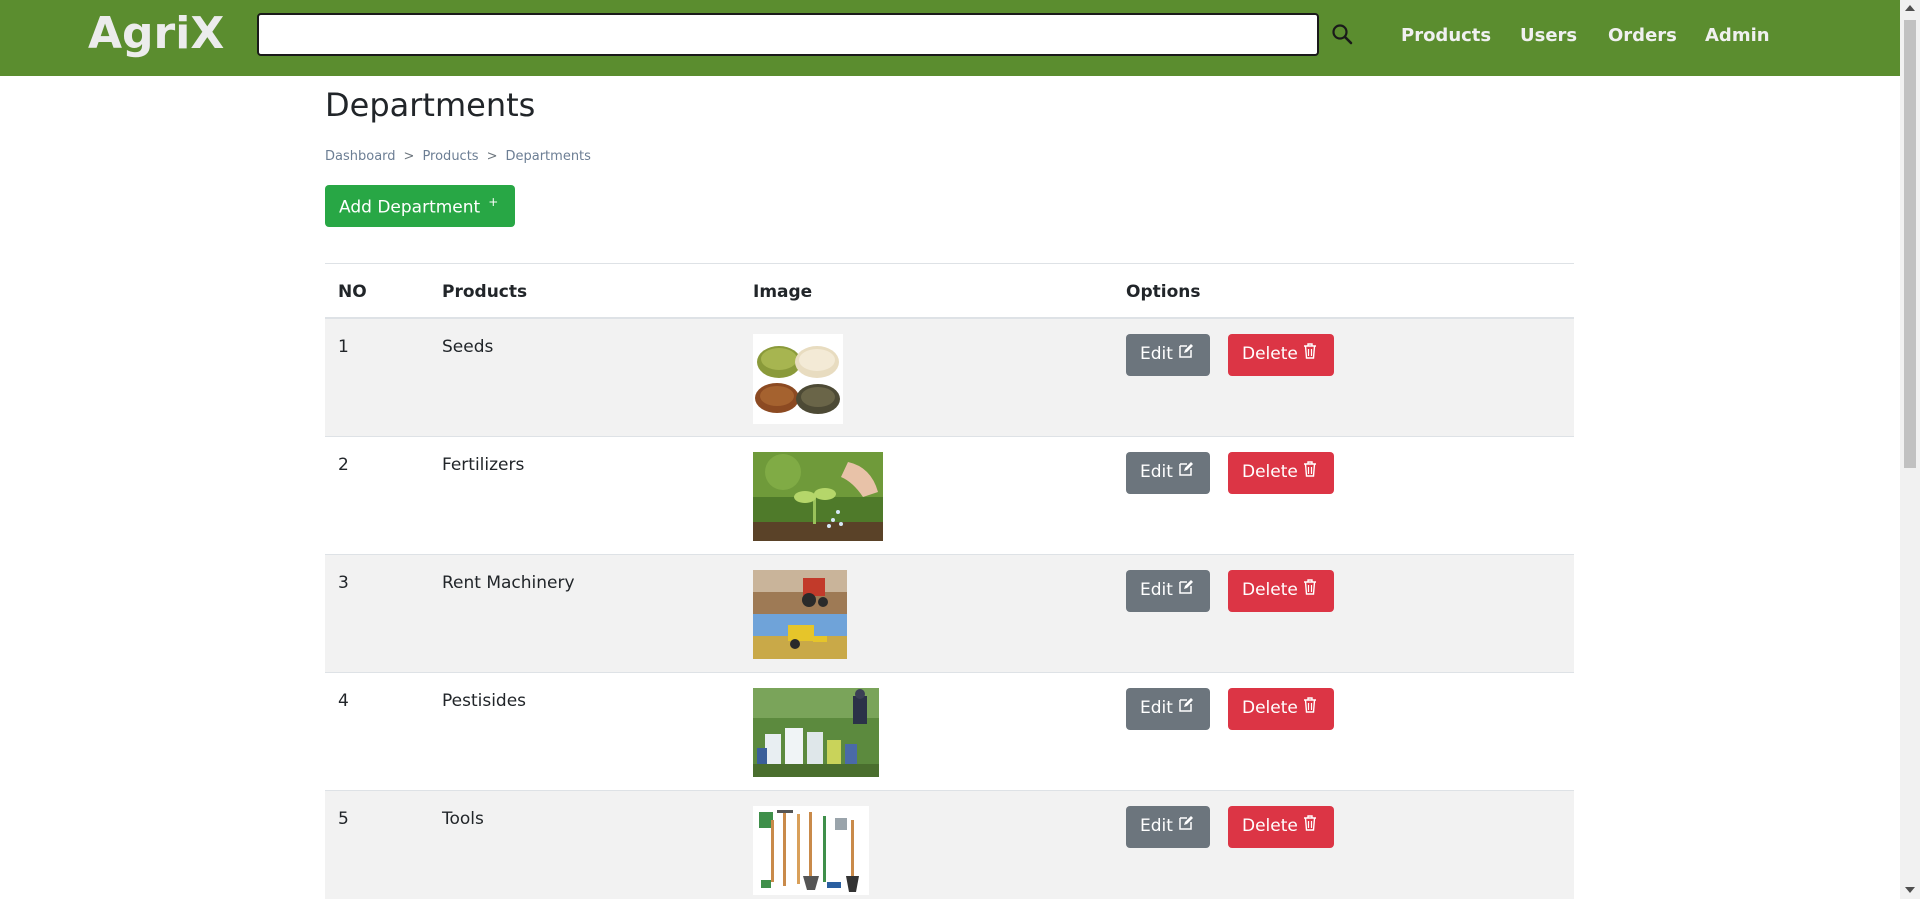 The image size is (1920, 899). What do you see at coordinates (493, 202) in the screenshot?
I see `plus-icon: +` at bounding box center [493, 202].